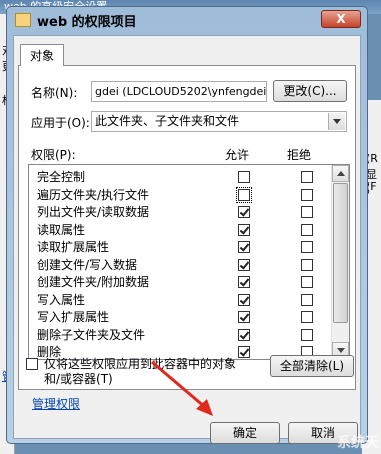 The image size is (381, 454). Describe the element at coordinates (78, 379) in the screenshot. I see `apply-only-label-2: 和/或容器(T)` at that location.